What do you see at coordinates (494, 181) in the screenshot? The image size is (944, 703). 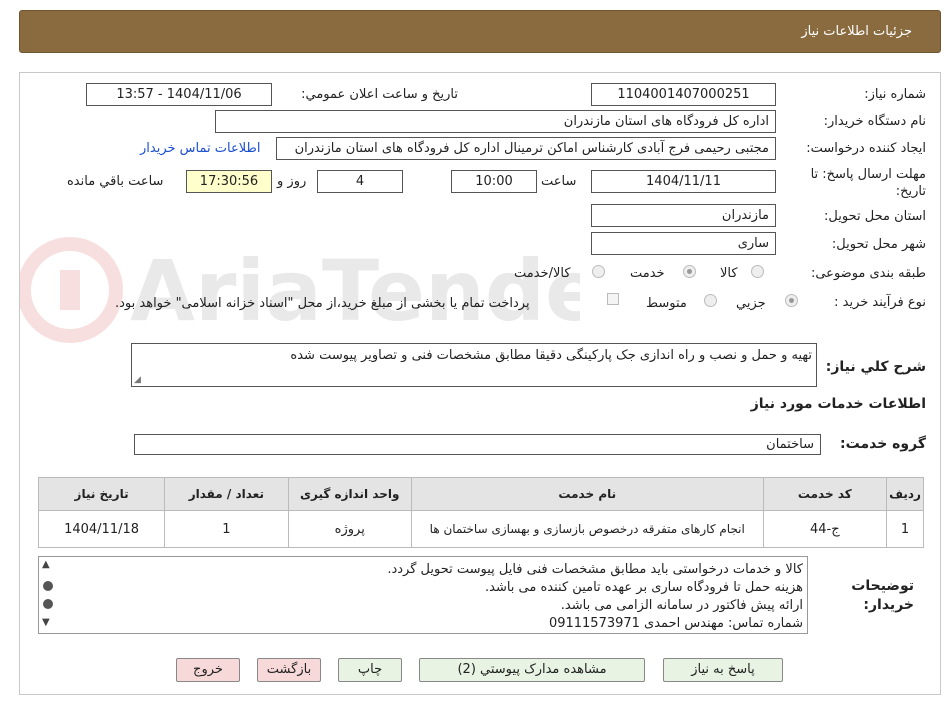 I see `deadline-time-field: 10:00` at bounding box center [494, 181].